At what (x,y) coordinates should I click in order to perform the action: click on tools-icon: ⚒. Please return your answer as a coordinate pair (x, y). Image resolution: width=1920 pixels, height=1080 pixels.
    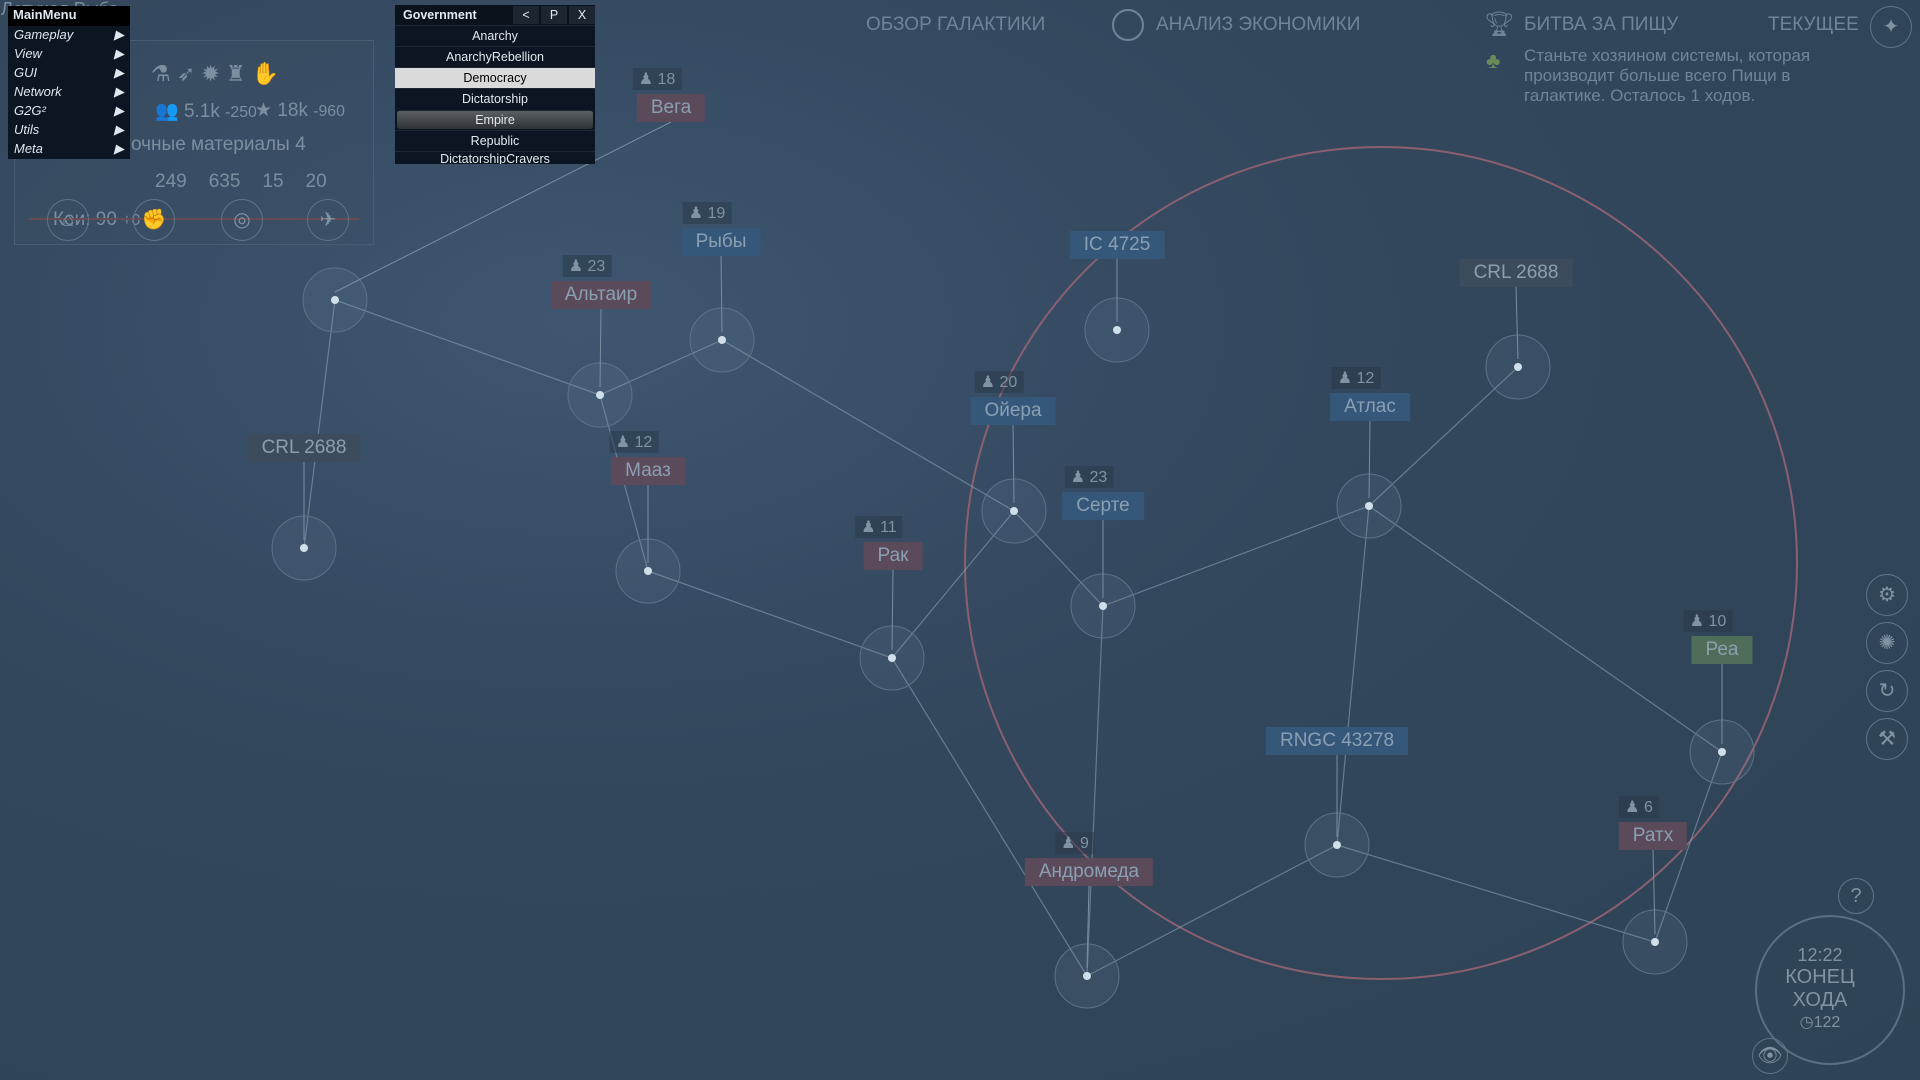
    Looking at the image, I should click on (1887, 739).